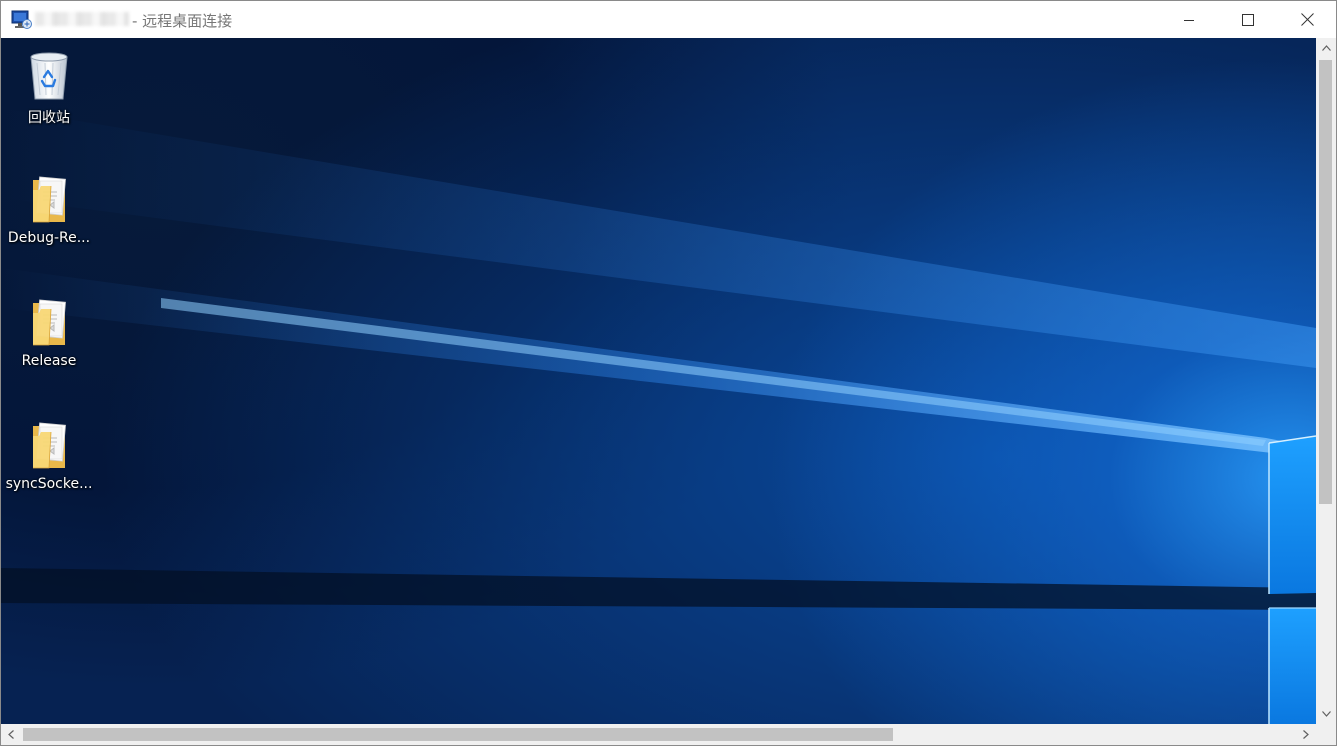  I want to click on chevron-down-icon, so click(1326, 714).